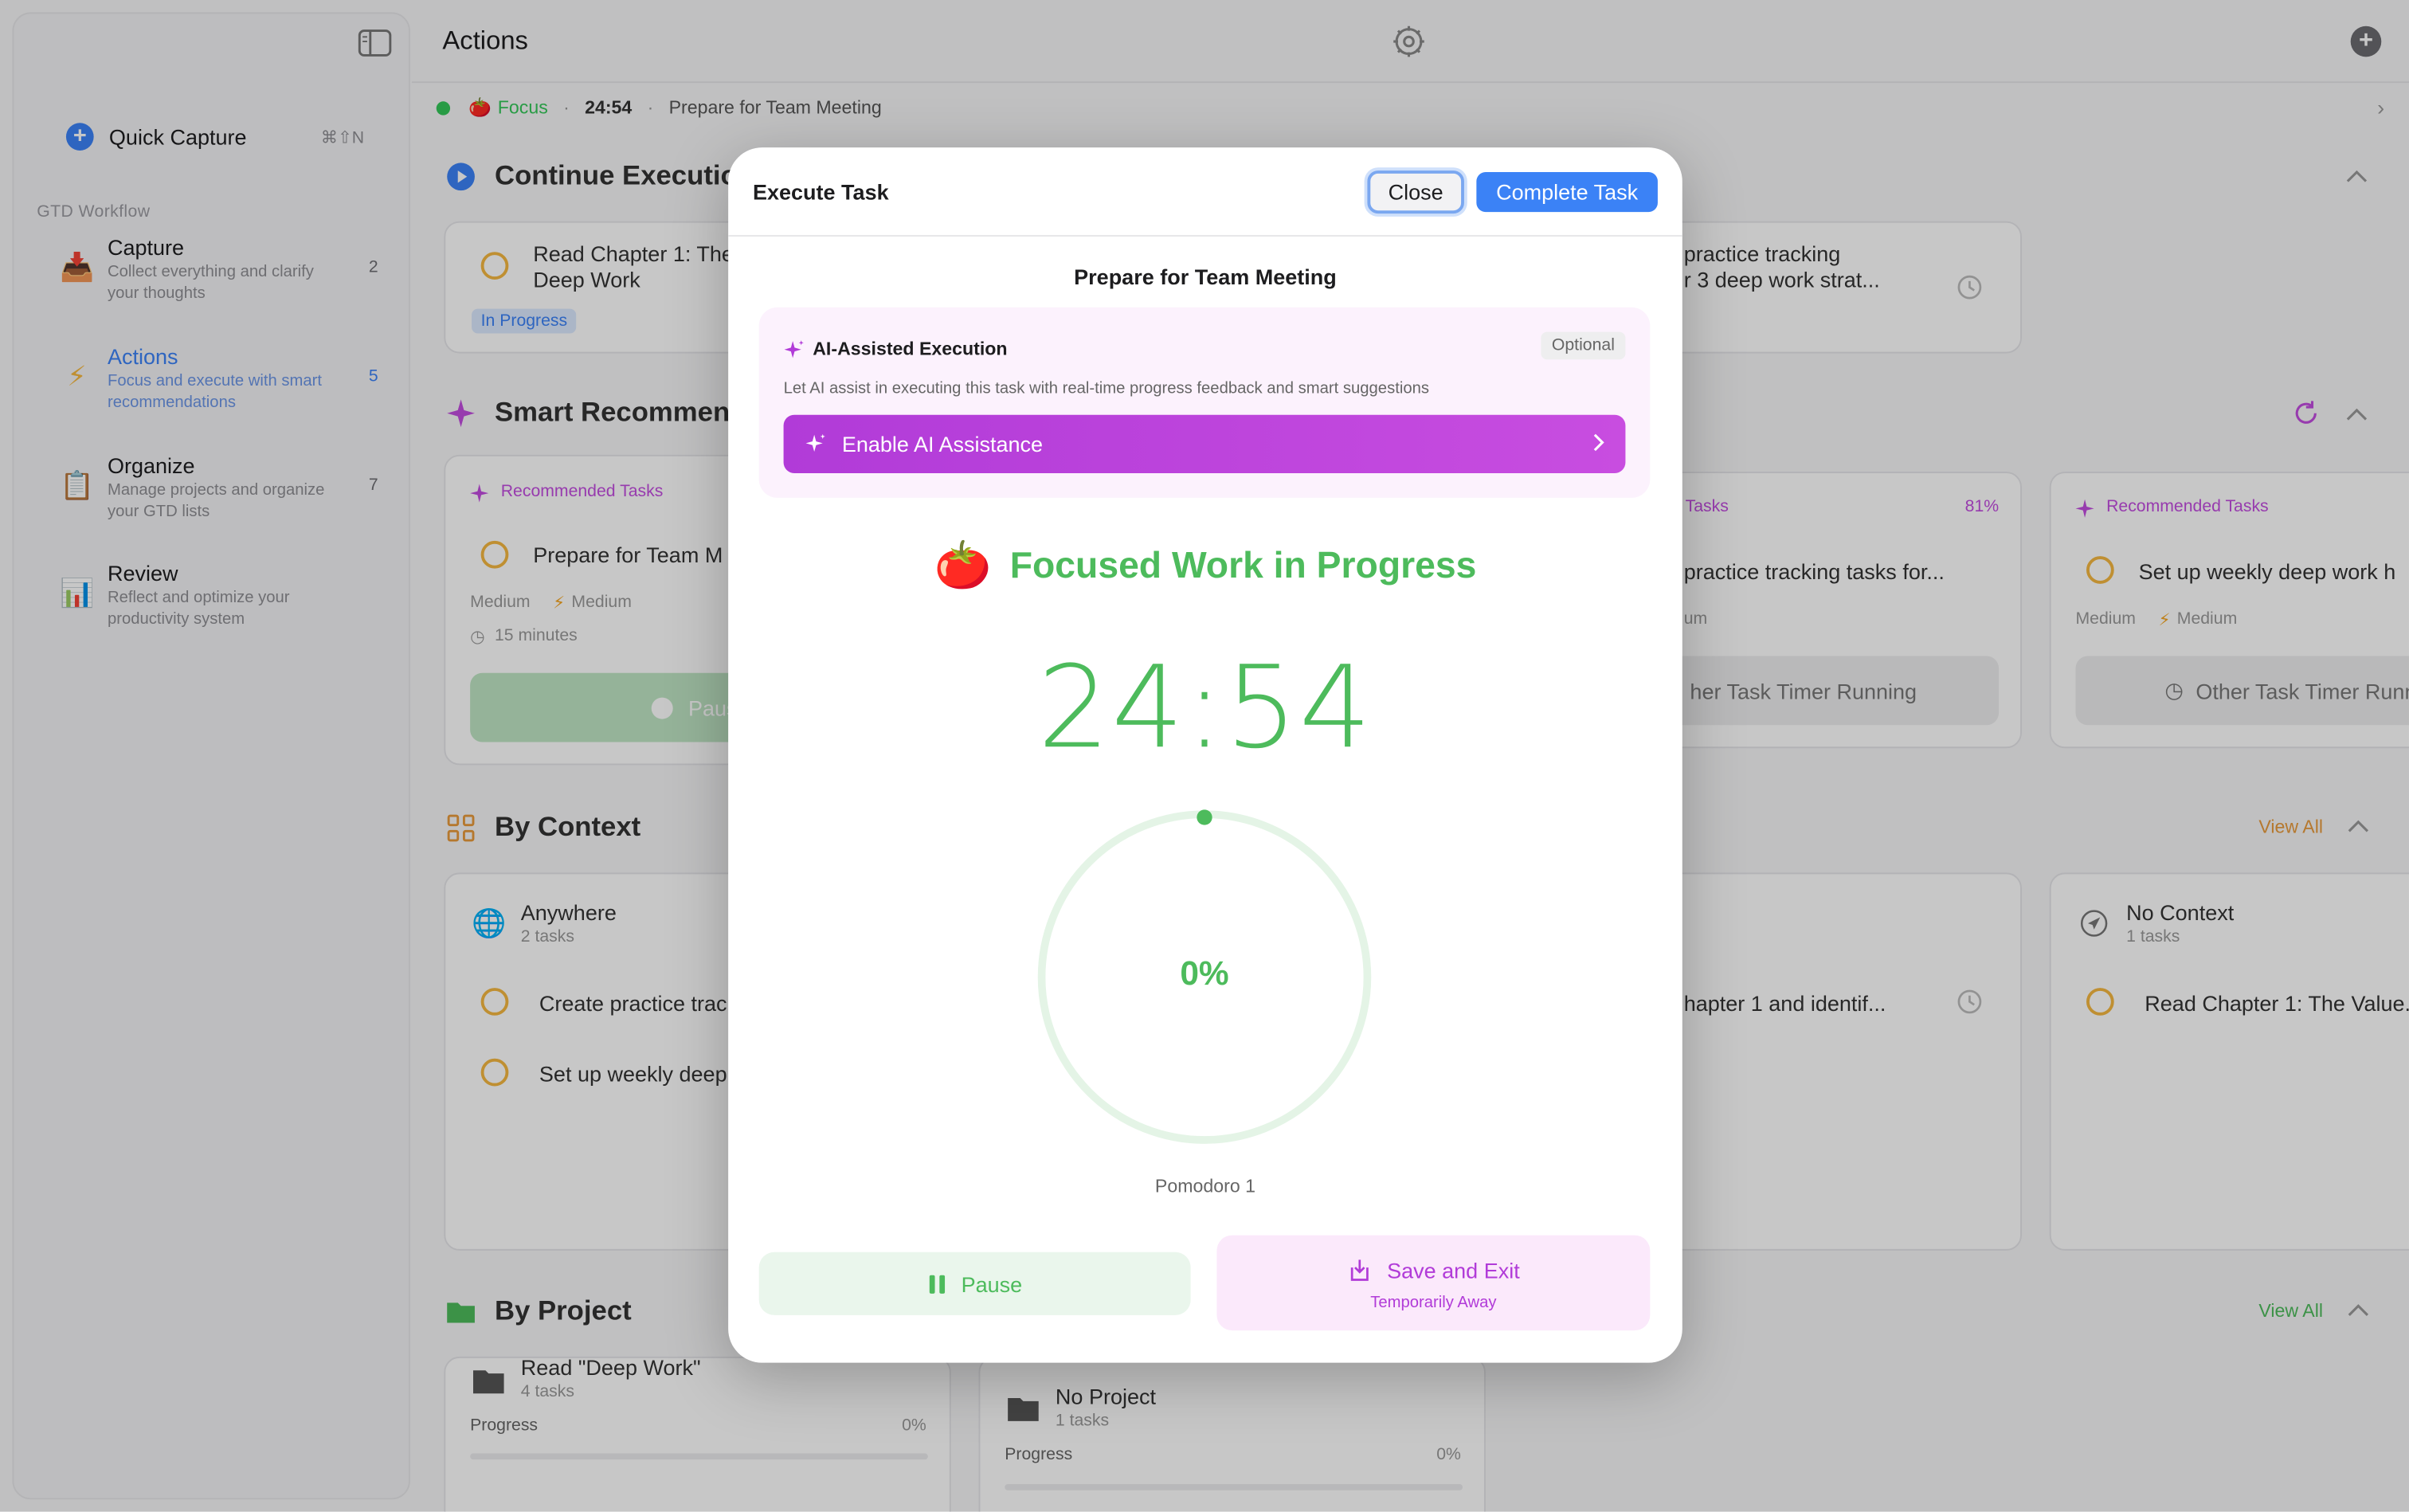 This screenshot has width=2409, height=1512. Describe the element at coordinates (910, 349) in the screenshot. I see `ai-panel-title: AI-Assisted Execution` at that location.